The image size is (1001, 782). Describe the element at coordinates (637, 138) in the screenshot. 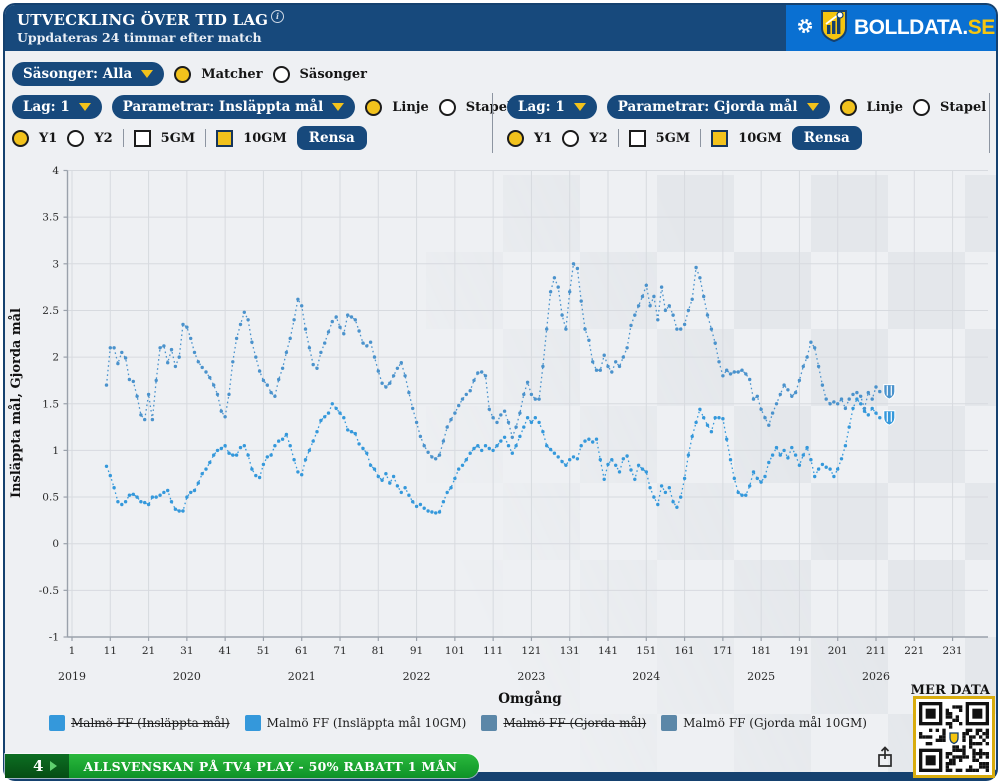

I see `panel2-checkbox-5gm` at that location.